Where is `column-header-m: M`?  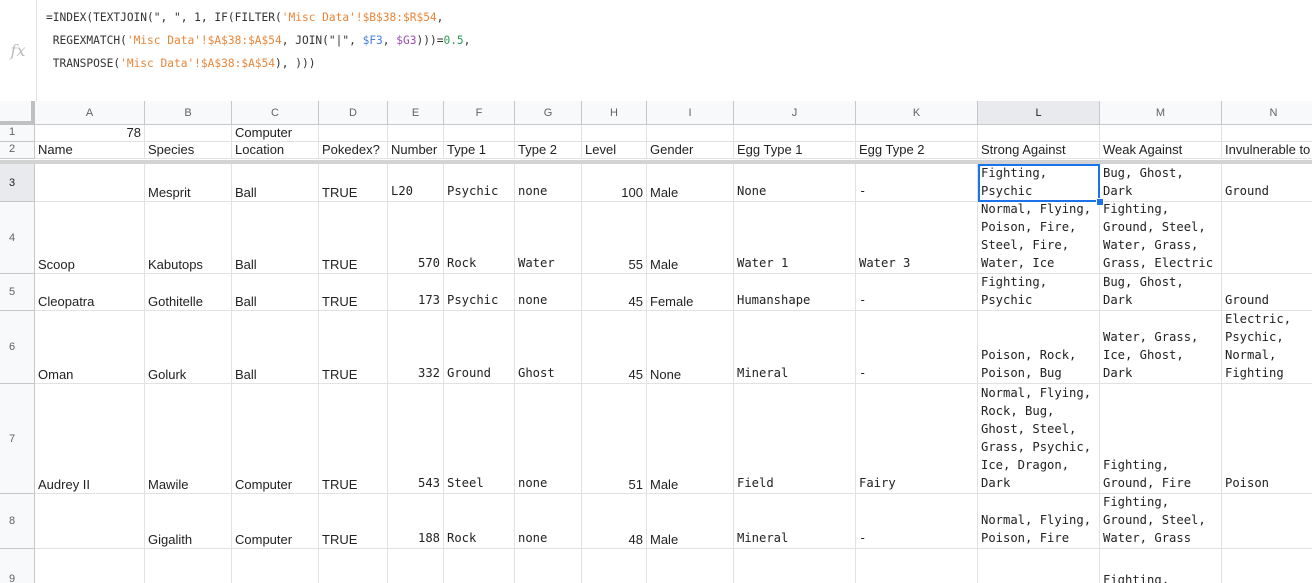 column-header-m: M is located at coordinates (1161, 113).